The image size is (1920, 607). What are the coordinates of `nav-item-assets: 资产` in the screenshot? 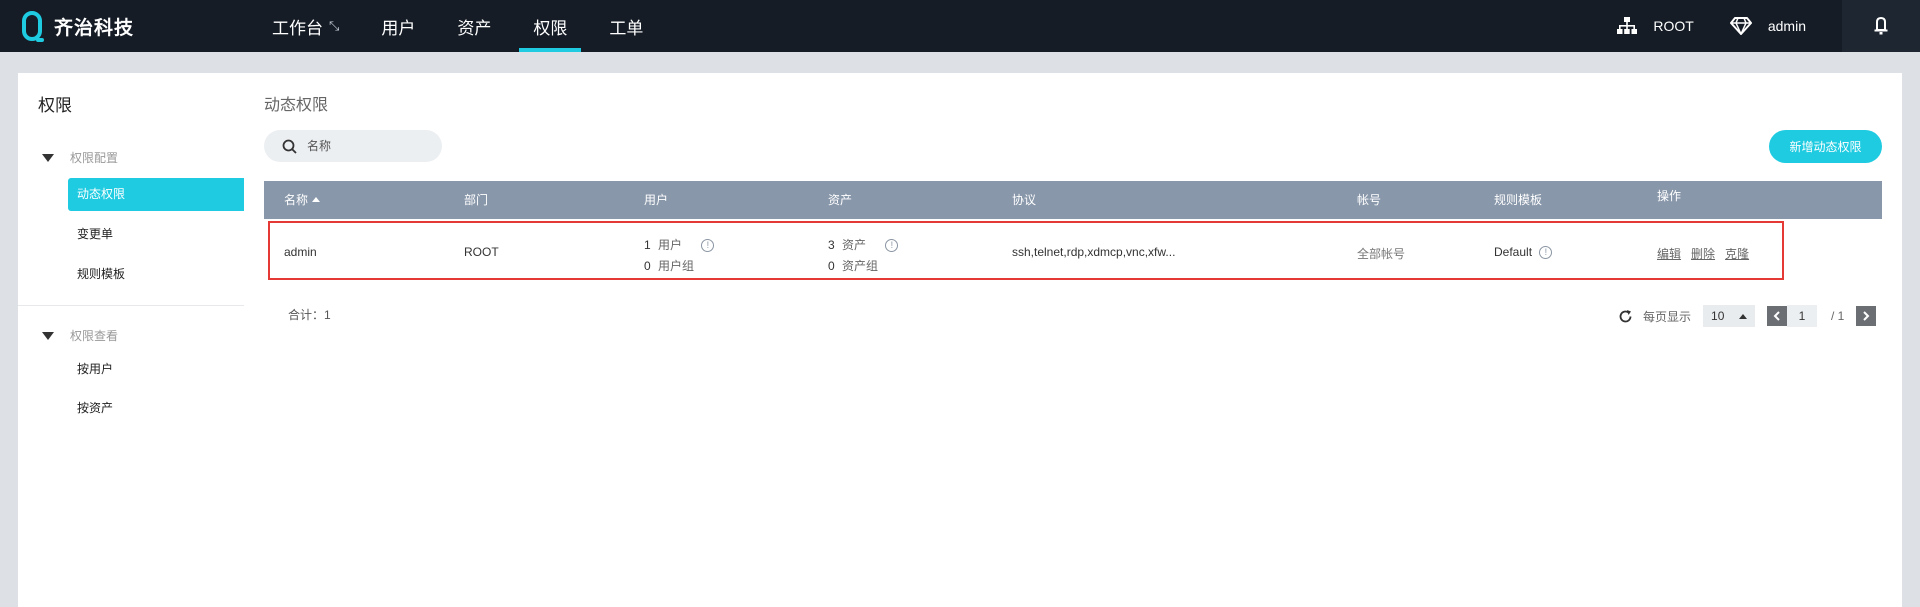 It's located at (474, 26).